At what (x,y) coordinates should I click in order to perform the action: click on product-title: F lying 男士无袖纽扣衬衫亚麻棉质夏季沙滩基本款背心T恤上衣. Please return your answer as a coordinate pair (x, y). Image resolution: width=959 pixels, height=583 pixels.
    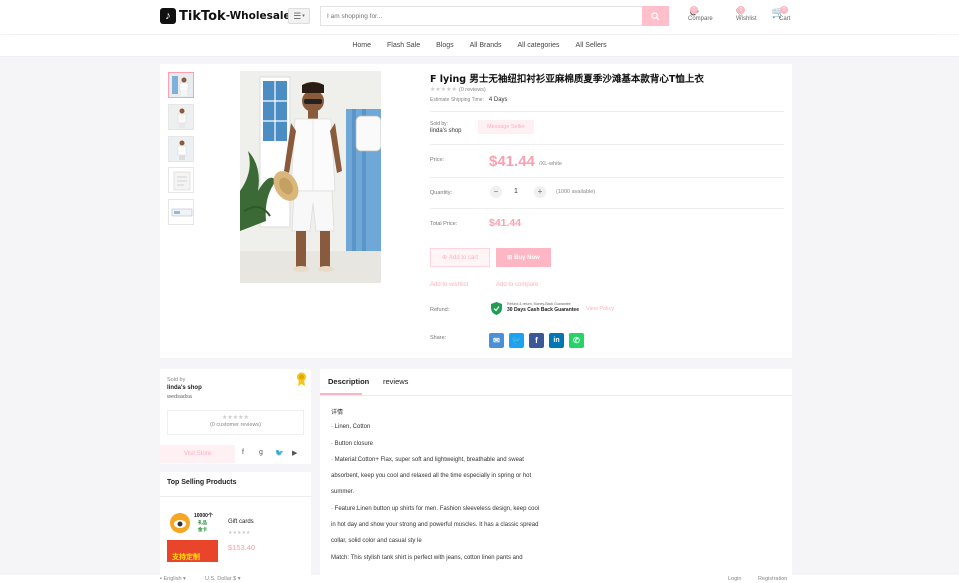
    Looking at the image, I should click on (567, 79).